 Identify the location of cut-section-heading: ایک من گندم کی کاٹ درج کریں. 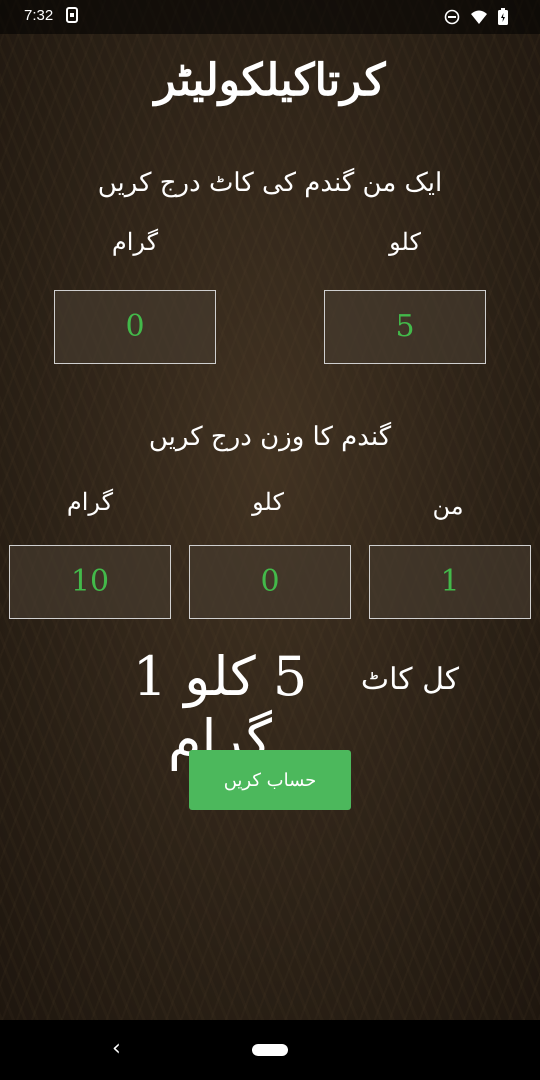
(270, 183).